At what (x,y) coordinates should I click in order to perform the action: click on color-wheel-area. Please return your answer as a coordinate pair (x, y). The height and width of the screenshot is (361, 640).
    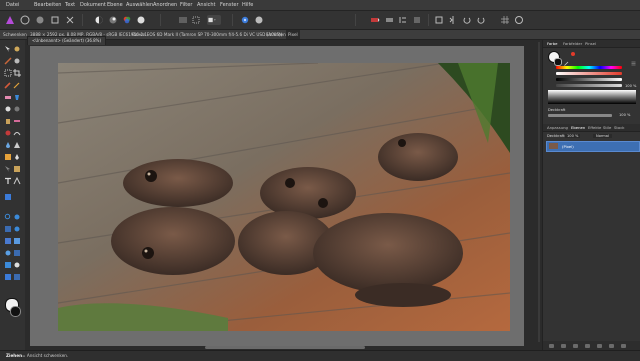
    Looking at the image, I should click on (592, 97).